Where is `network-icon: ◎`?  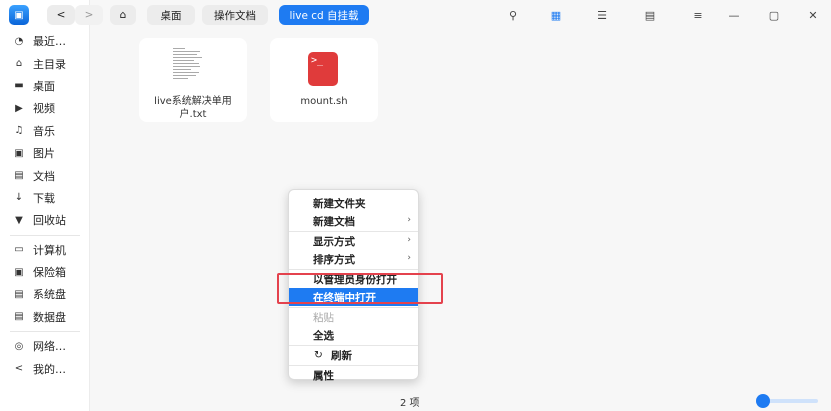 network-icon: ◎ is located at coordinates (19, 346).